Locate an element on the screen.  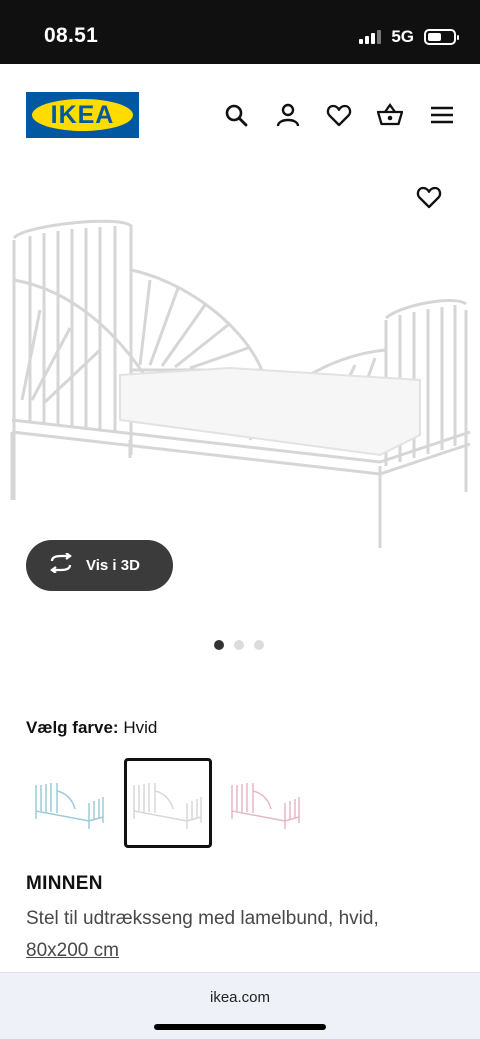
product-name: MINNEN is located at coordinates (64, 883).